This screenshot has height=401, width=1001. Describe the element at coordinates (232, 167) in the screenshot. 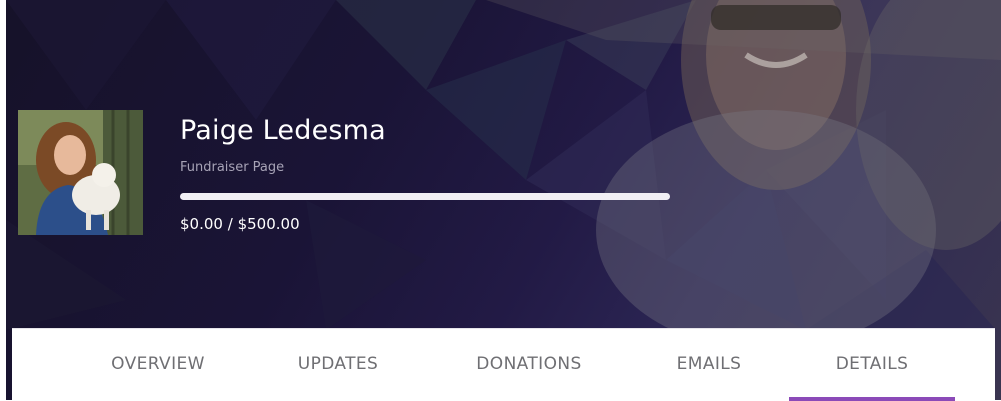

I see `page-type-label: Fundraiser Page` at that location.